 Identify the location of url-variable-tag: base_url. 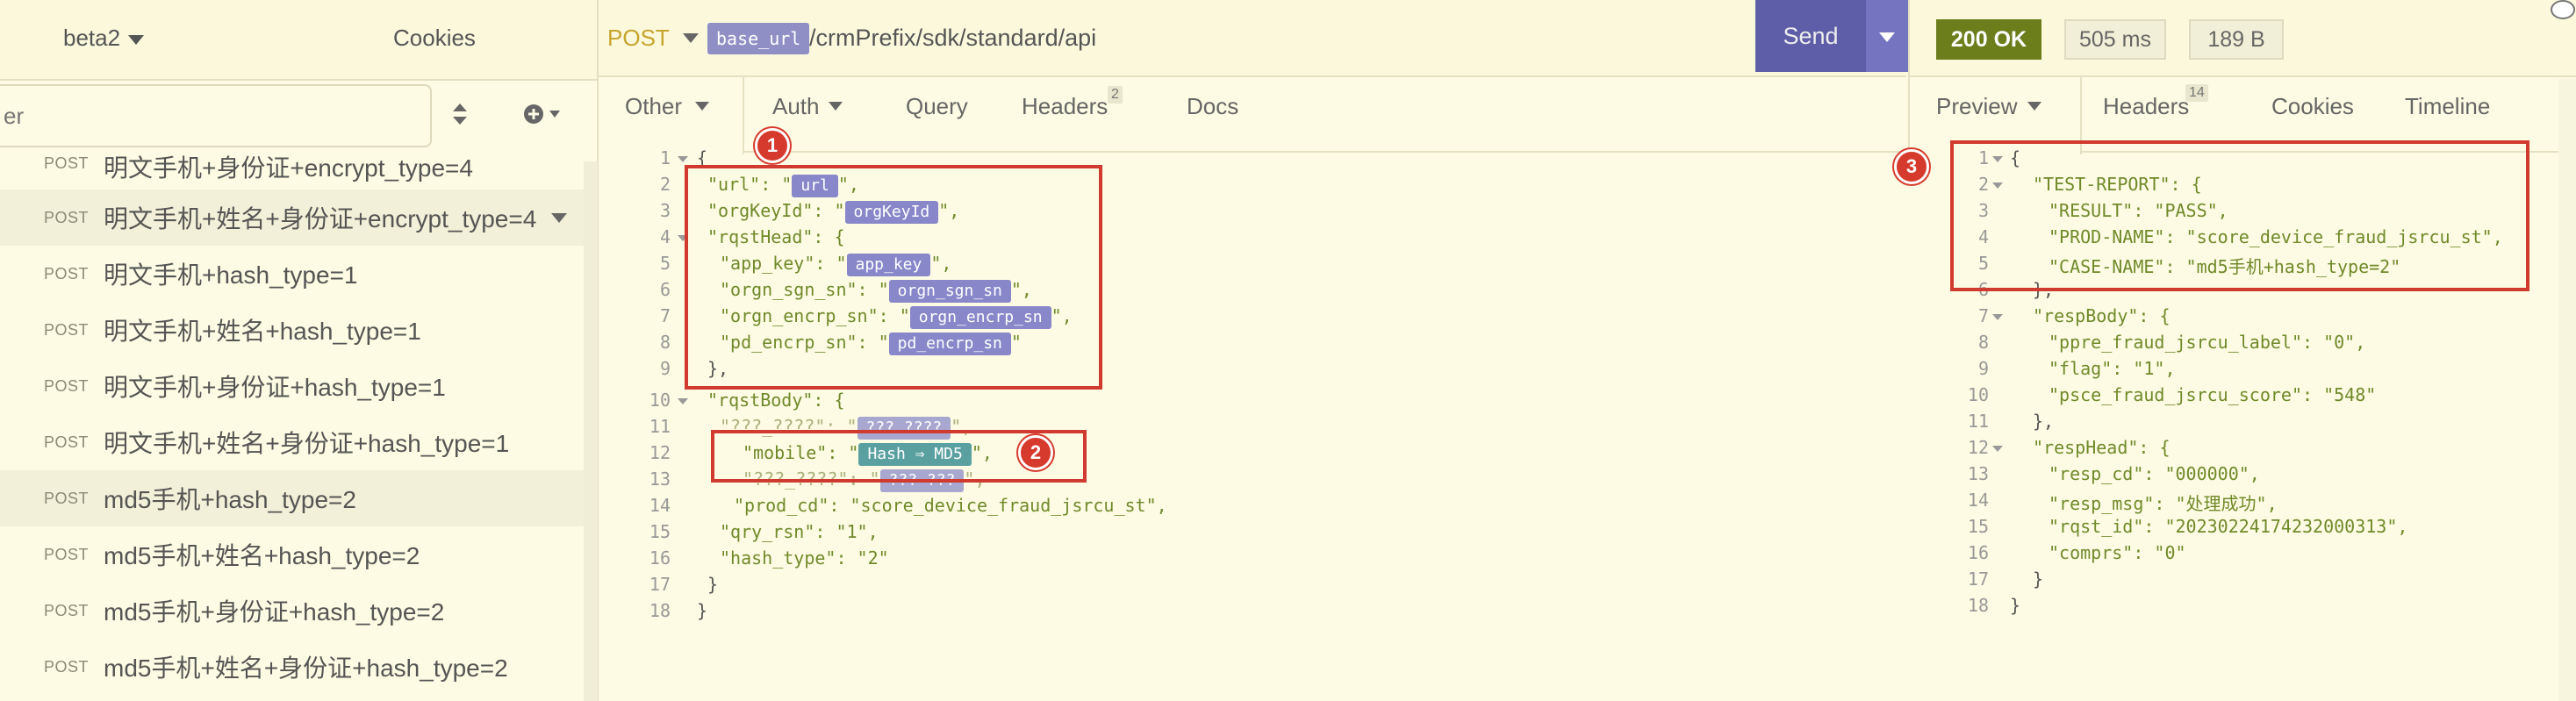
(759, 38).